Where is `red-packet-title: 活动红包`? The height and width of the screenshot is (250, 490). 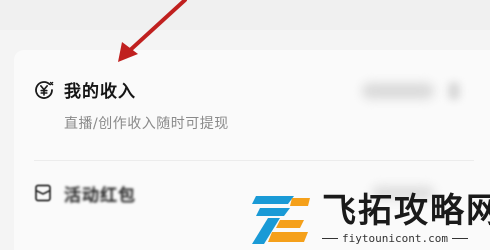 red-packet-title: 活动红包 is located at coordinates (100, 193).